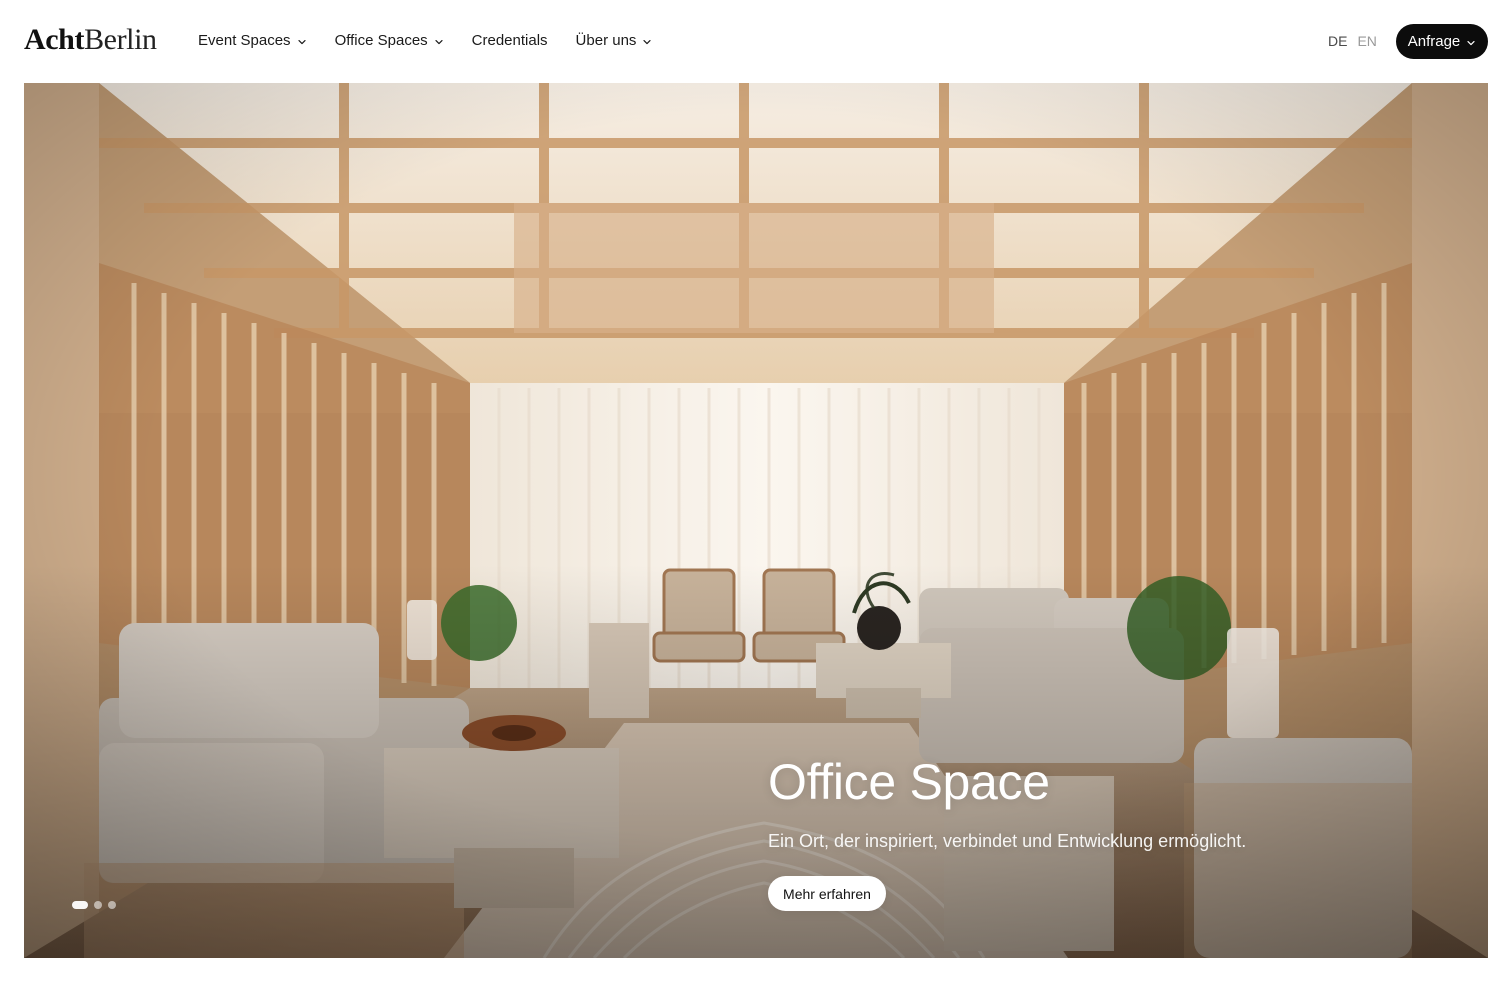 This screenshot has height=982, width=1512. I want to click on nav-label-office-spaces: Office Spaces, so click(381, 40).